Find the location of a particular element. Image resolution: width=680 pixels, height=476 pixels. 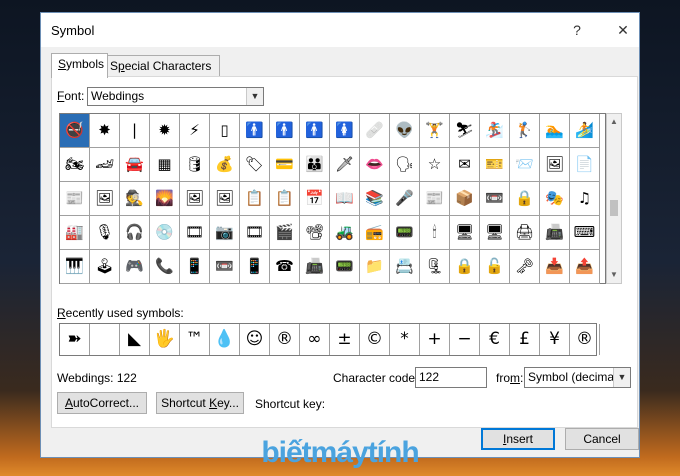

symbol-cell: 📖 is located at coordinates (345, 199).